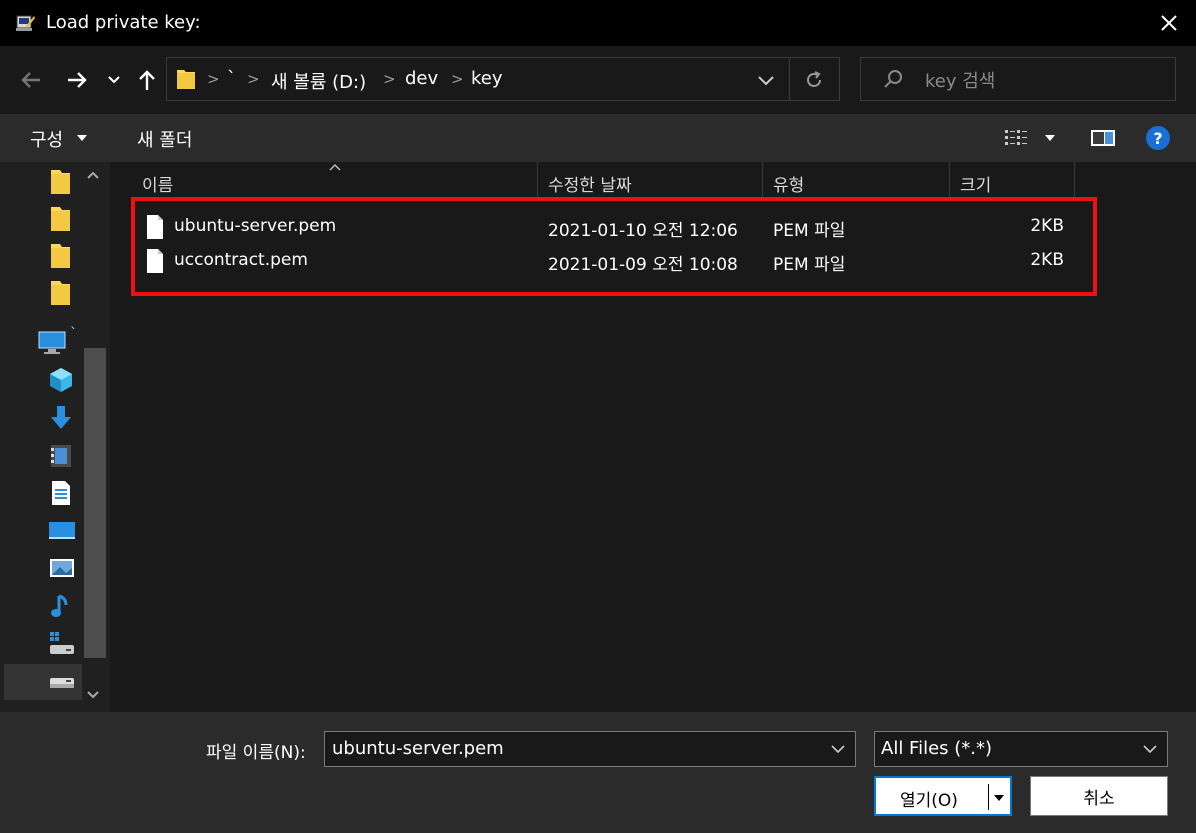  What do you see at coordinates (614, 246) in the screenshot?
I see `highlight-annotation` at bounding box center [614, 246].